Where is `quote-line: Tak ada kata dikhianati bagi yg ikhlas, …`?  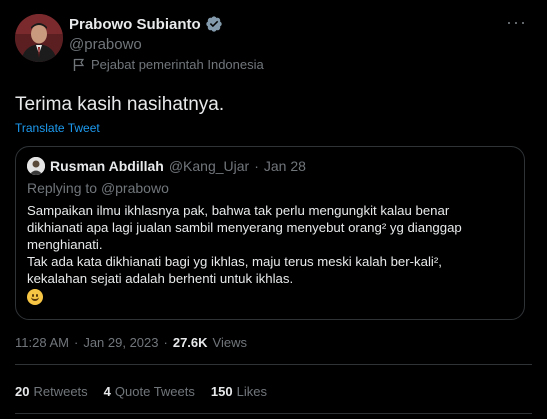
quote-line: Tak ada kata dikhianati bagi yg ikhlas, … is located at coordinates (234, 261).